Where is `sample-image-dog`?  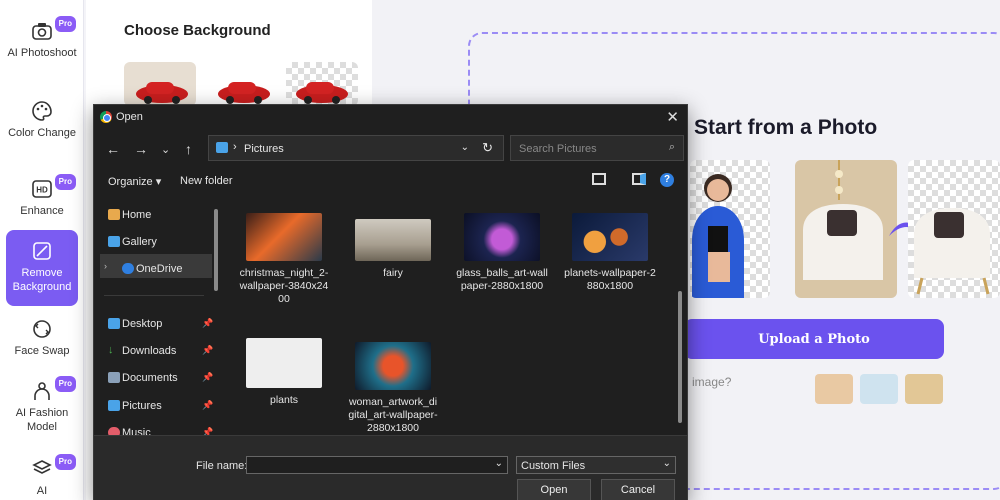
sample-image-dog is located at coordinates (834, 389).